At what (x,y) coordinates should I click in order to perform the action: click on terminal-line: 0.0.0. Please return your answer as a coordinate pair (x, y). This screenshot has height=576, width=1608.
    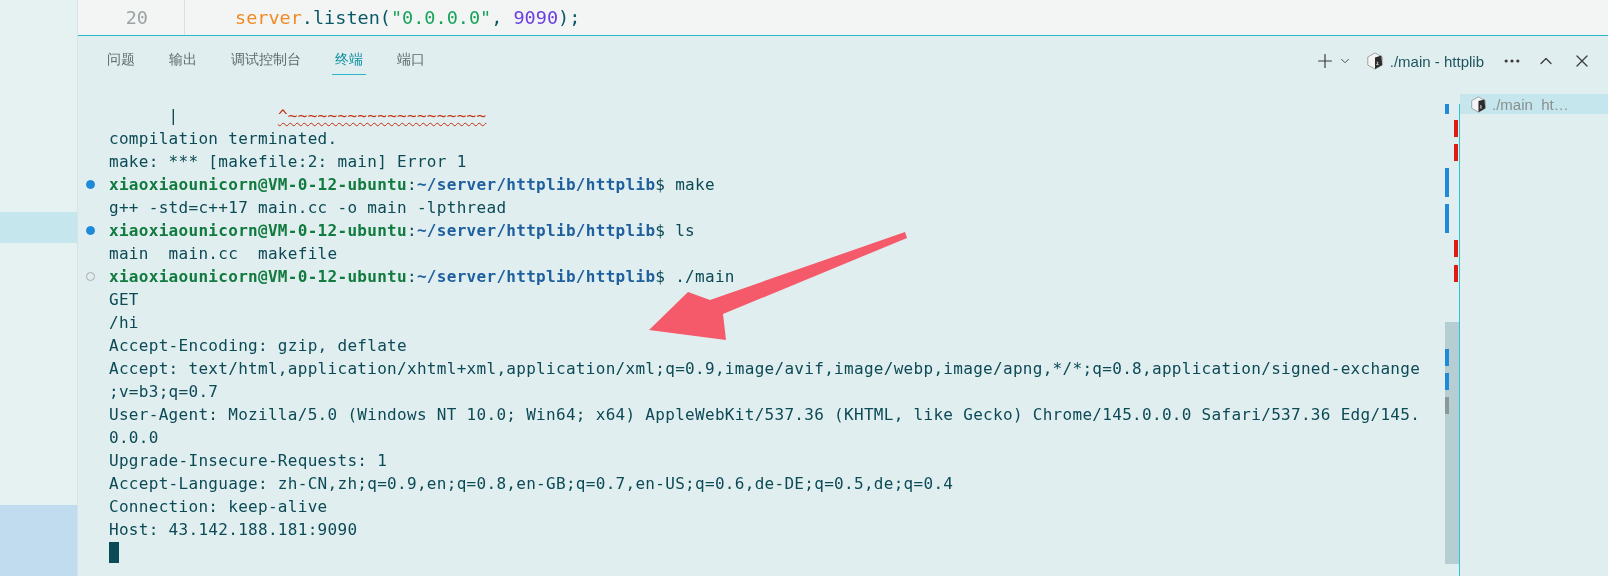
    Looking at the image, I should click on (134, 437).